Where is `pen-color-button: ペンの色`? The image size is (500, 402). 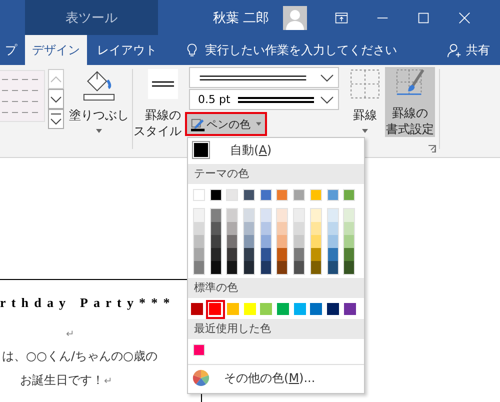 pen-color-button: ペンの色 is located at coordinates (226, 124).